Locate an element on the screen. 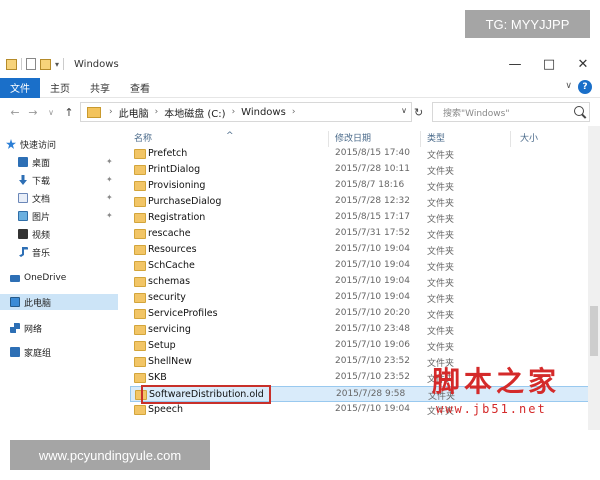  column-header-type: 类型 is located at coordinates (436, 137).